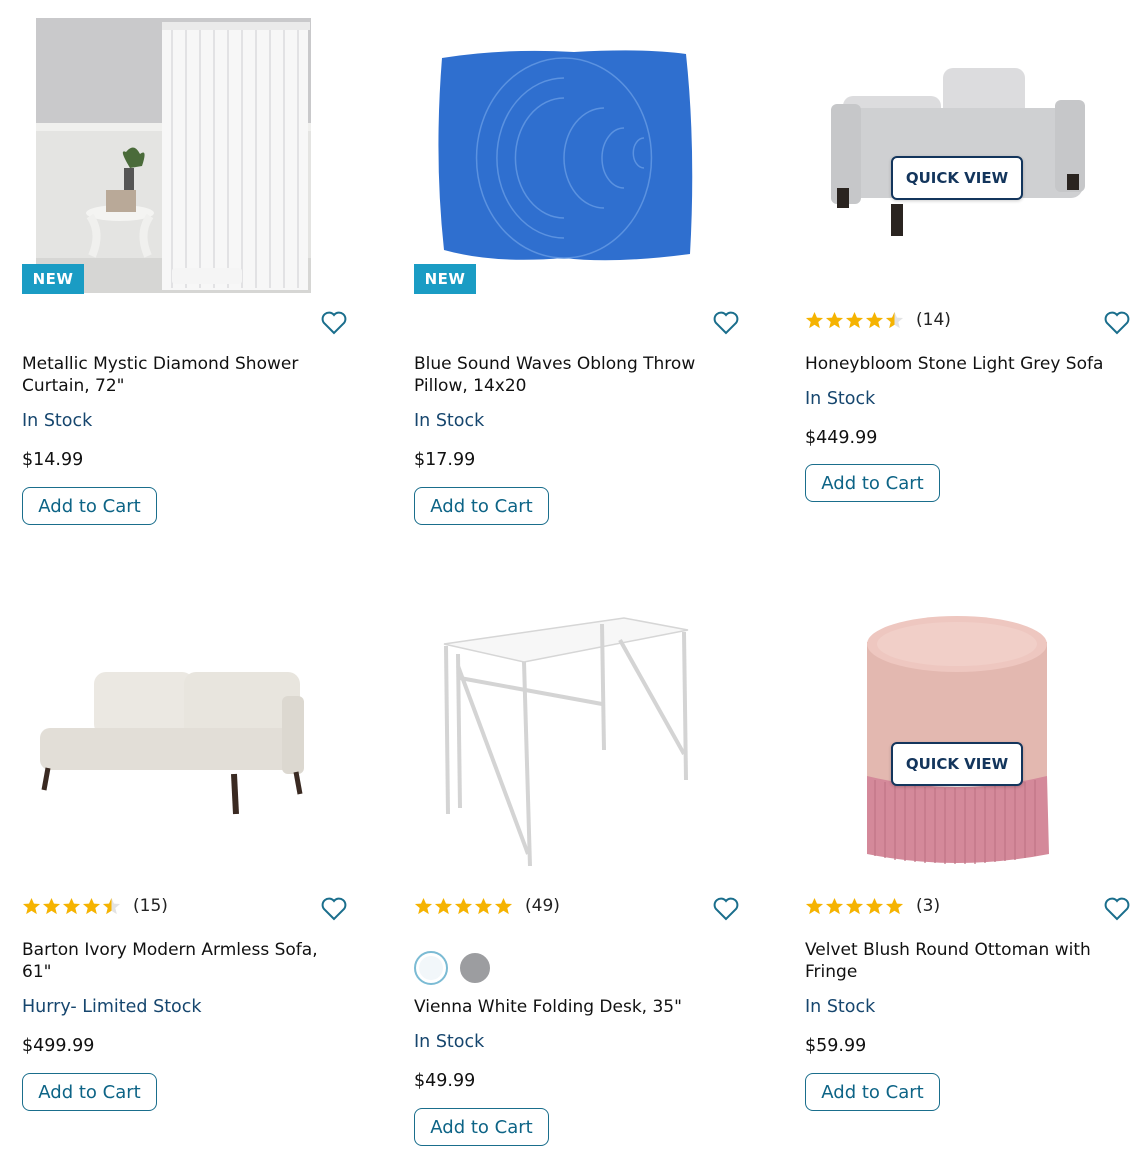 The image size is (1141, 1163). What do you see at coordinates (960, 961) in the screenshot?
I see `product-title: Velvet Blush Round Ottoman with Fringe` at bounding box center [960, 961].